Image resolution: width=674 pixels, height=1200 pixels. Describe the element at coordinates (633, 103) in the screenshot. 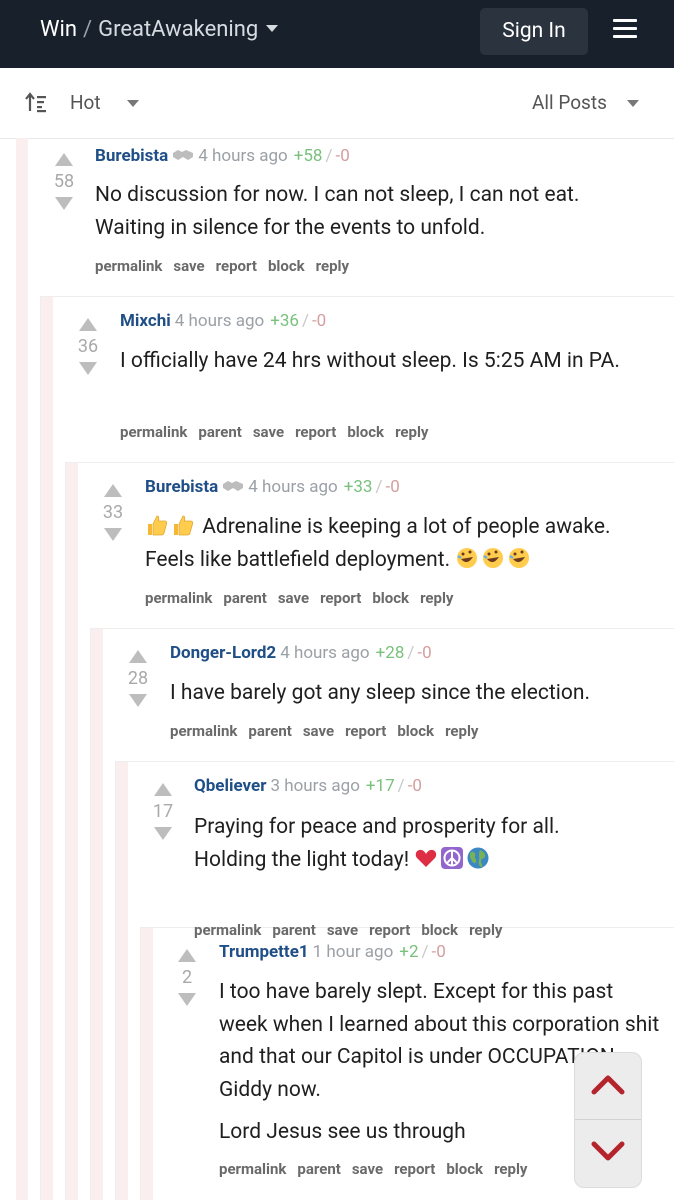

I see `filter-chevron-down-icon` at that location.